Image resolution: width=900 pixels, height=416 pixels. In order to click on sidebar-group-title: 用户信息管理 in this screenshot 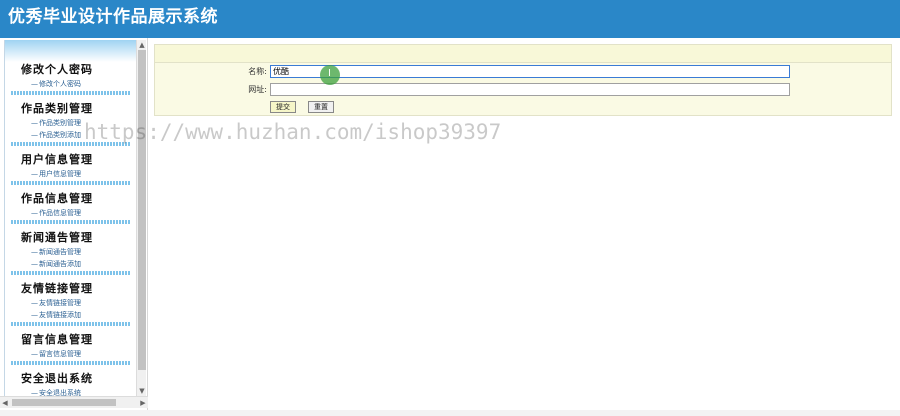, I will do `click(70, 160)`.